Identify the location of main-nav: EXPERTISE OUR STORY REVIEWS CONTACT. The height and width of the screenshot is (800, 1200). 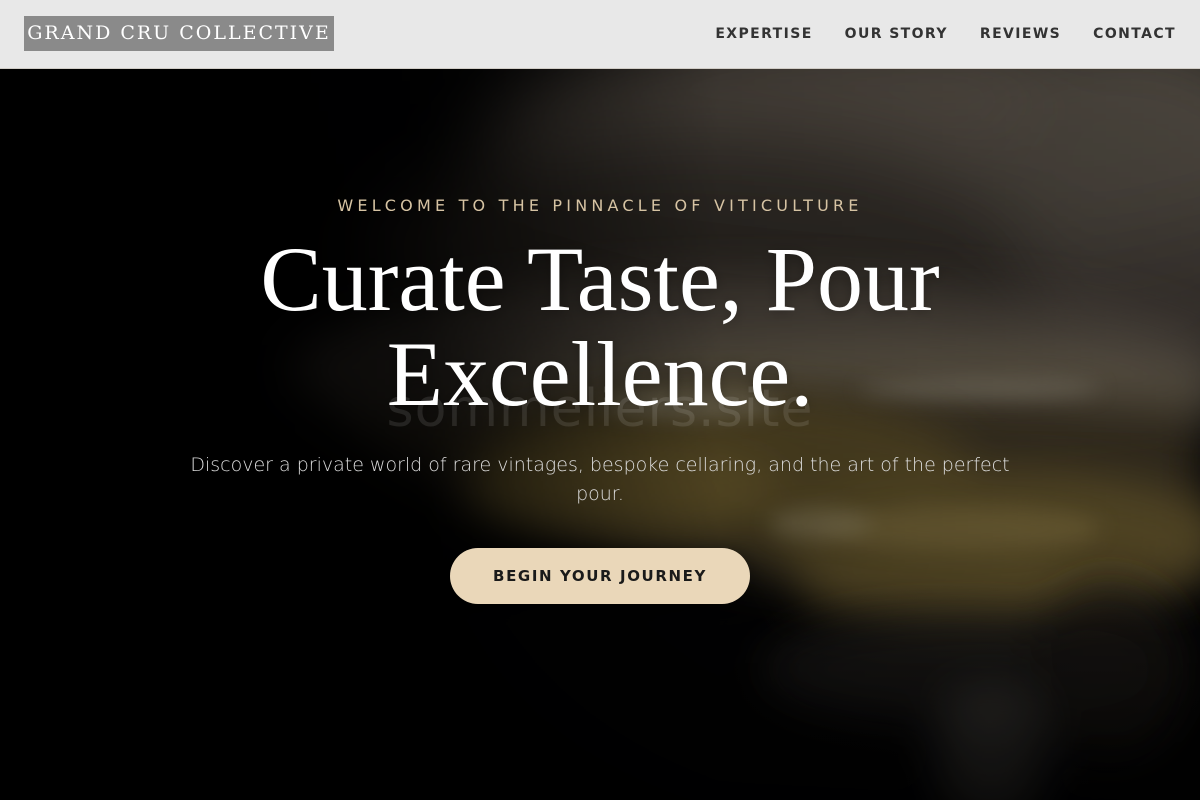
(945, 34).